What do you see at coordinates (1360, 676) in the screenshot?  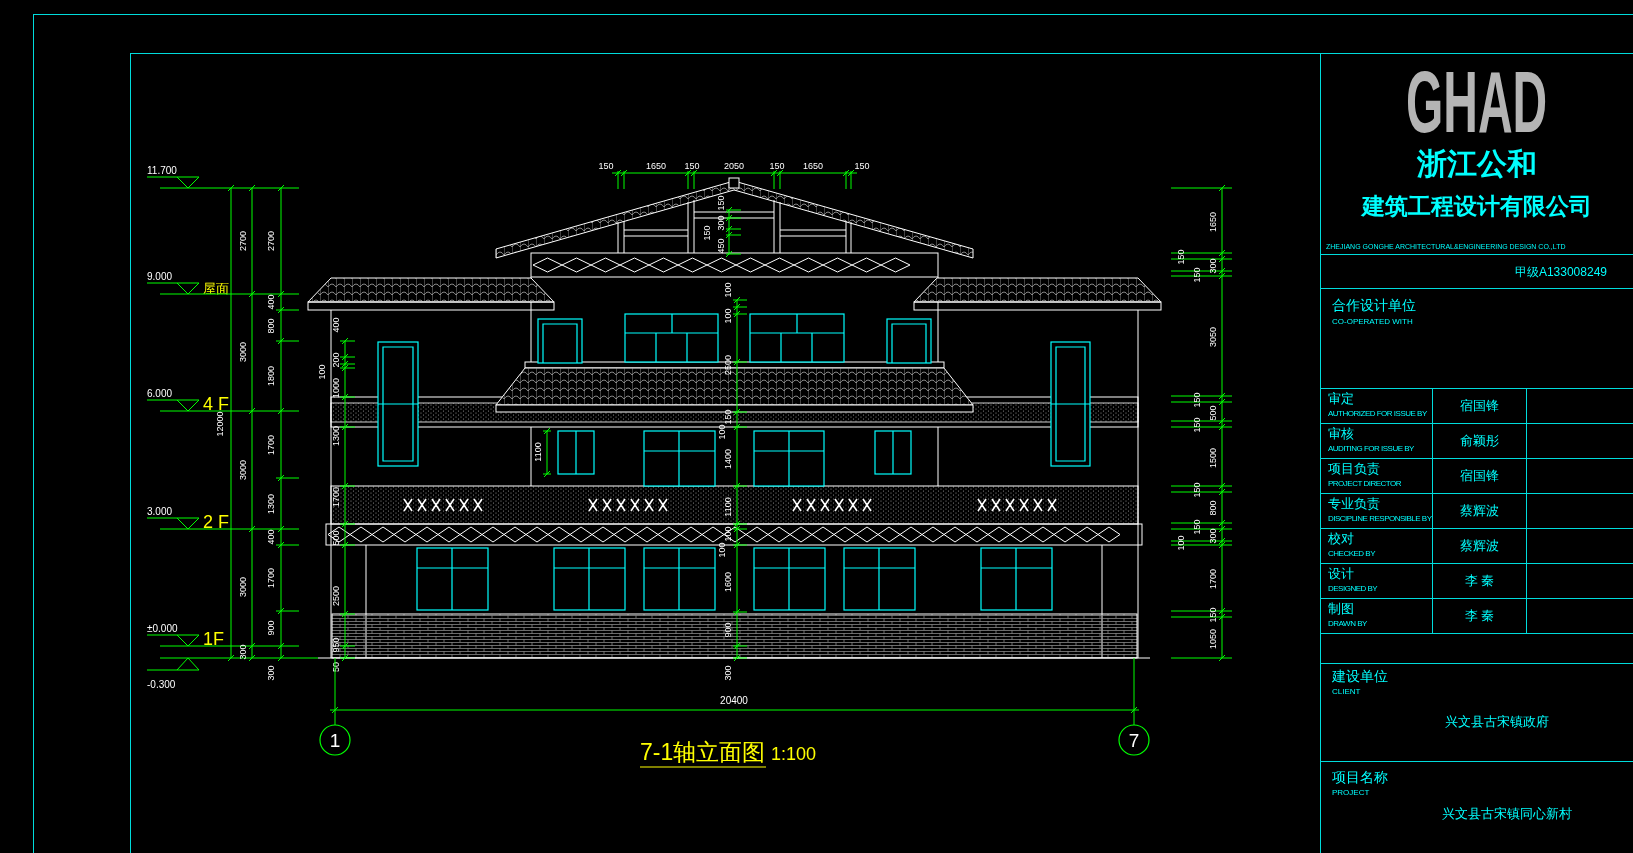 I see `section-label: 建设单位` at bounding box center [1360, 676].